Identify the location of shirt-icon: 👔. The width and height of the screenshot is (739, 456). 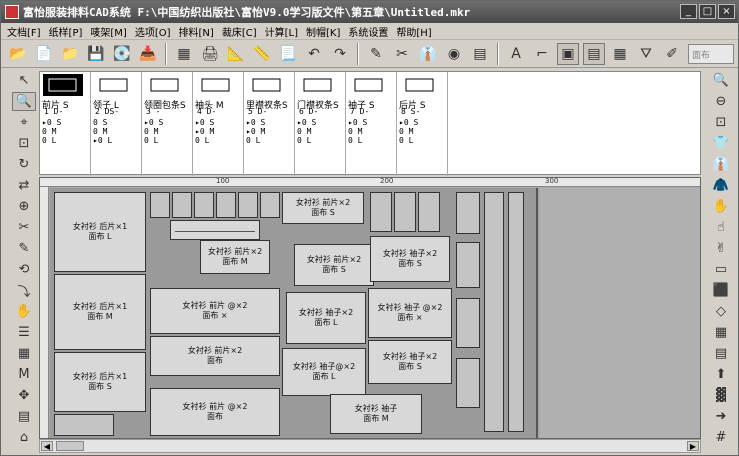
(428, 54).